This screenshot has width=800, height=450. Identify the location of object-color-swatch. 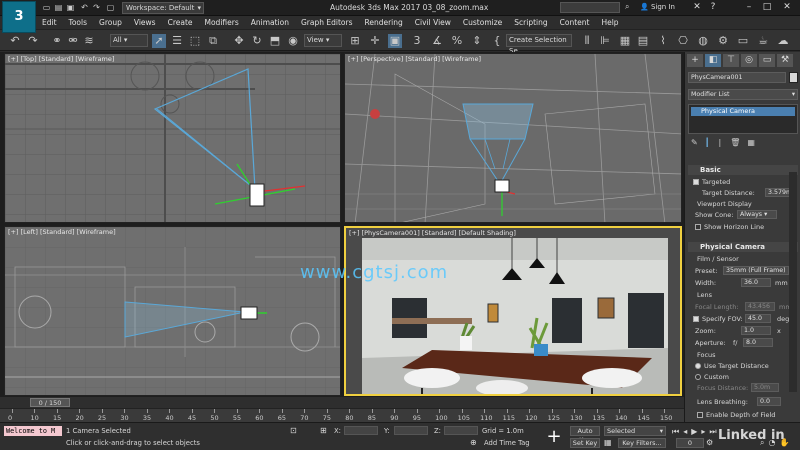
(793, 77).